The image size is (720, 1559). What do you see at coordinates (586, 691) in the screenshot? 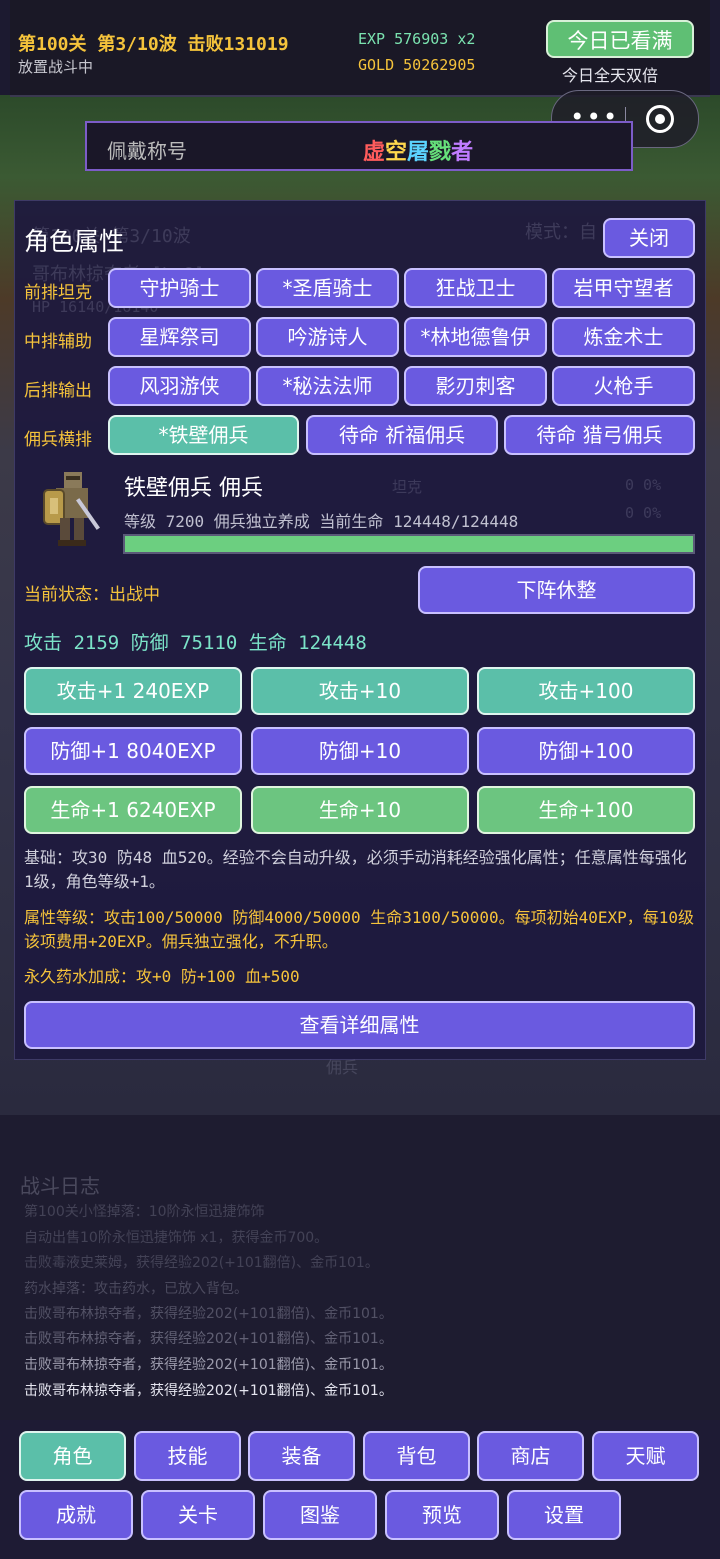
I see `upgrade-attack-100: 攻击+100` at bounding box center [586, 691].